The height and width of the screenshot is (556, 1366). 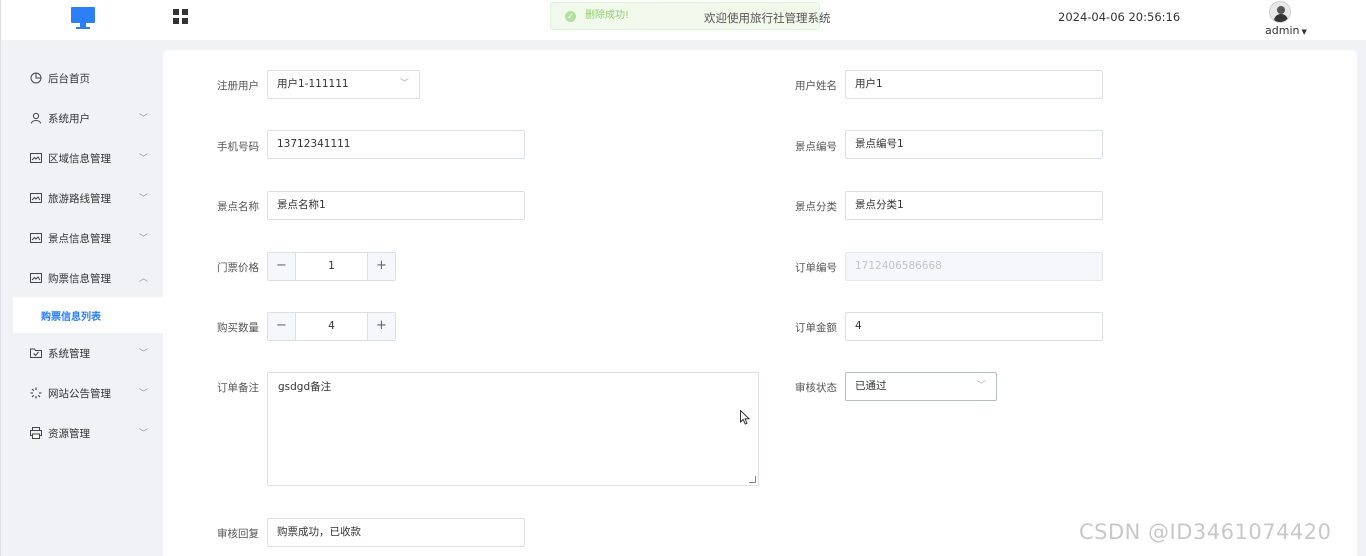 I want to click on audit-status-select: 已通过 ﹀, so click(x=921, y=386).